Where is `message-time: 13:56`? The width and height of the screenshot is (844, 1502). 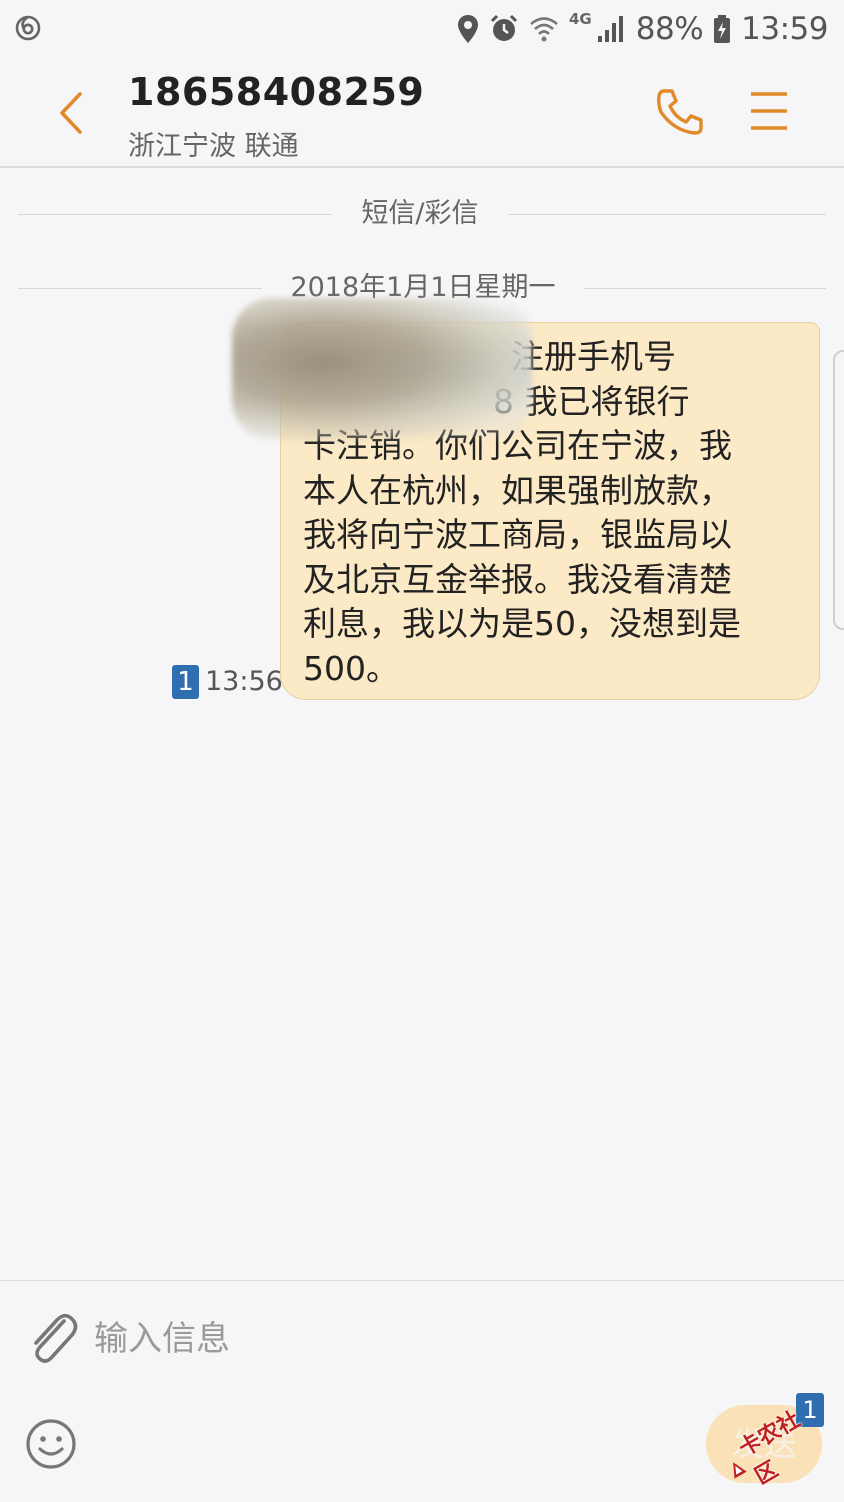
message-time: 13:56 is located at coordinates (244, 681).